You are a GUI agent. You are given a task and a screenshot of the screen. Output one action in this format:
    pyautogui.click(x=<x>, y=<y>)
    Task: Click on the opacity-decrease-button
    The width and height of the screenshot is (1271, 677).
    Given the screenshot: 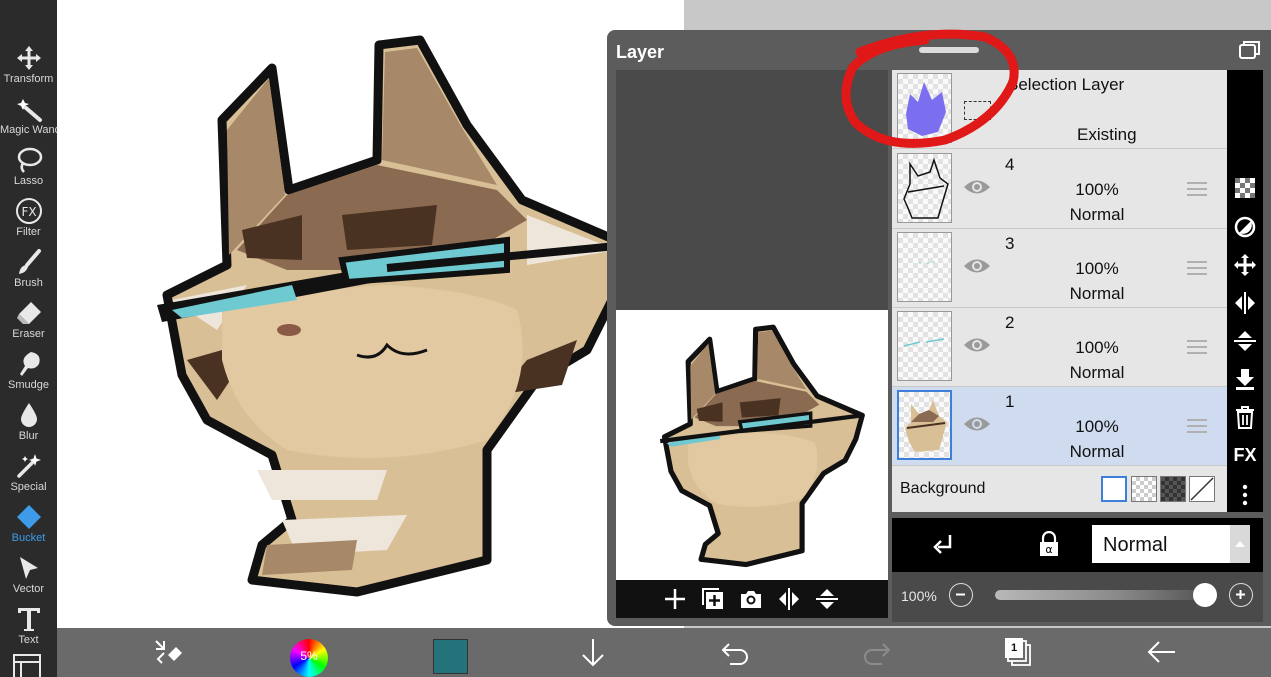 What is the action you would take?
    pyautogui.click(x=961, y=595)
    